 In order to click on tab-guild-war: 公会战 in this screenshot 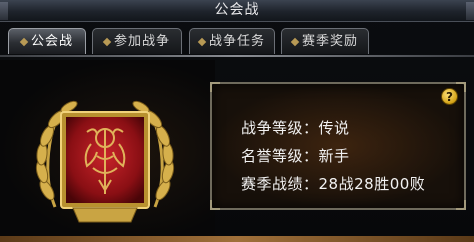, I will do `click(47, 41)`.